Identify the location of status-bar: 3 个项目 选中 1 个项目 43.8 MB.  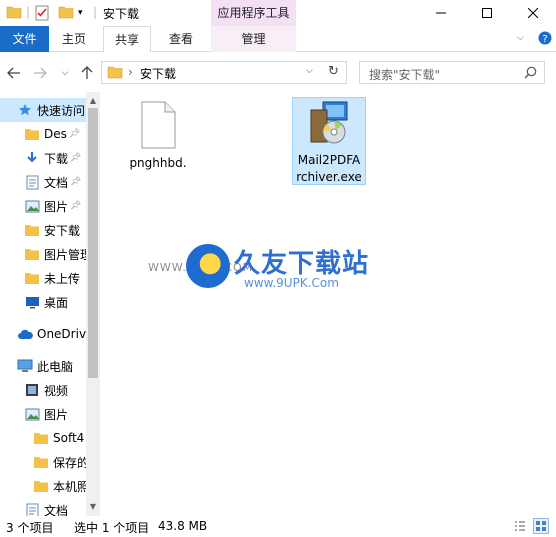
(278, 526).